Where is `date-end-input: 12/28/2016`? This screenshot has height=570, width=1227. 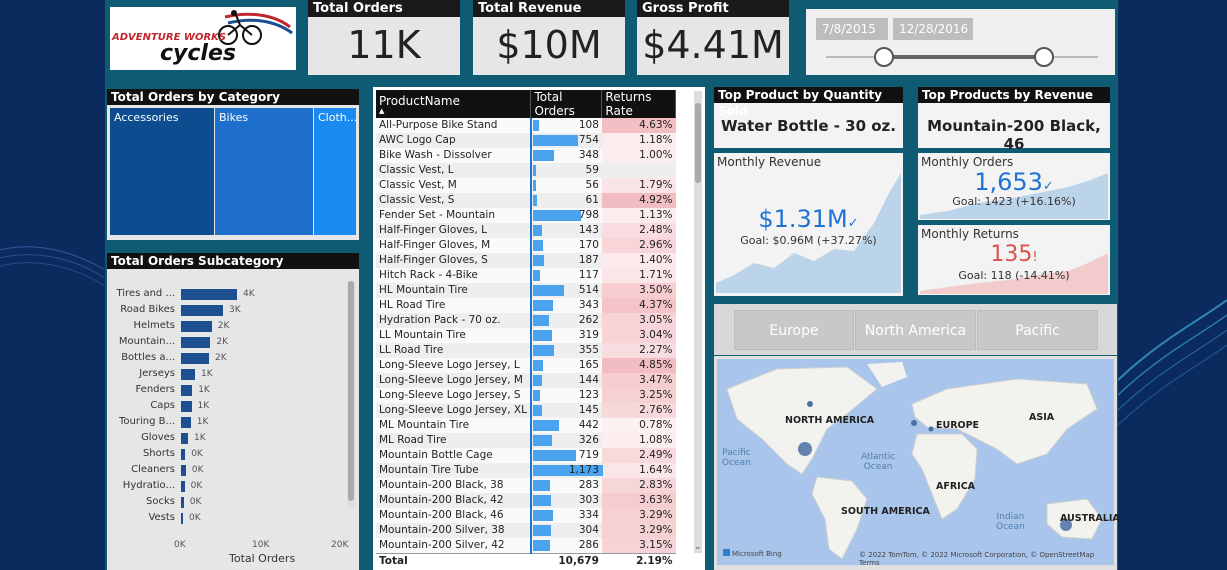 date-end-input: 12/28/2016 is located at coordinates (933, 29).